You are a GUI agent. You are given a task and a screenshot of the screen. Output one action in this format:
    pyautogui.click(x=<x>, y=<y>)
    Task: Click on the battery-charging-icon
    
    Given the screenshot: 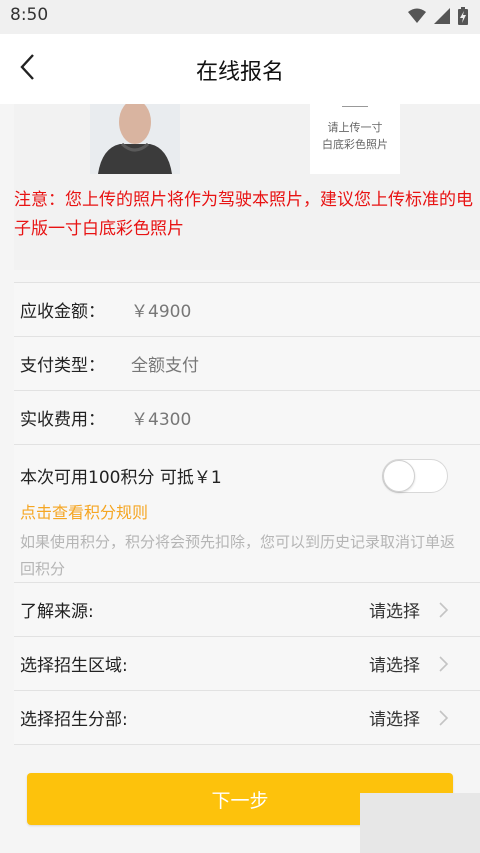 What is the action you would take?
    pyautogui.click(x=463, y=18)
    